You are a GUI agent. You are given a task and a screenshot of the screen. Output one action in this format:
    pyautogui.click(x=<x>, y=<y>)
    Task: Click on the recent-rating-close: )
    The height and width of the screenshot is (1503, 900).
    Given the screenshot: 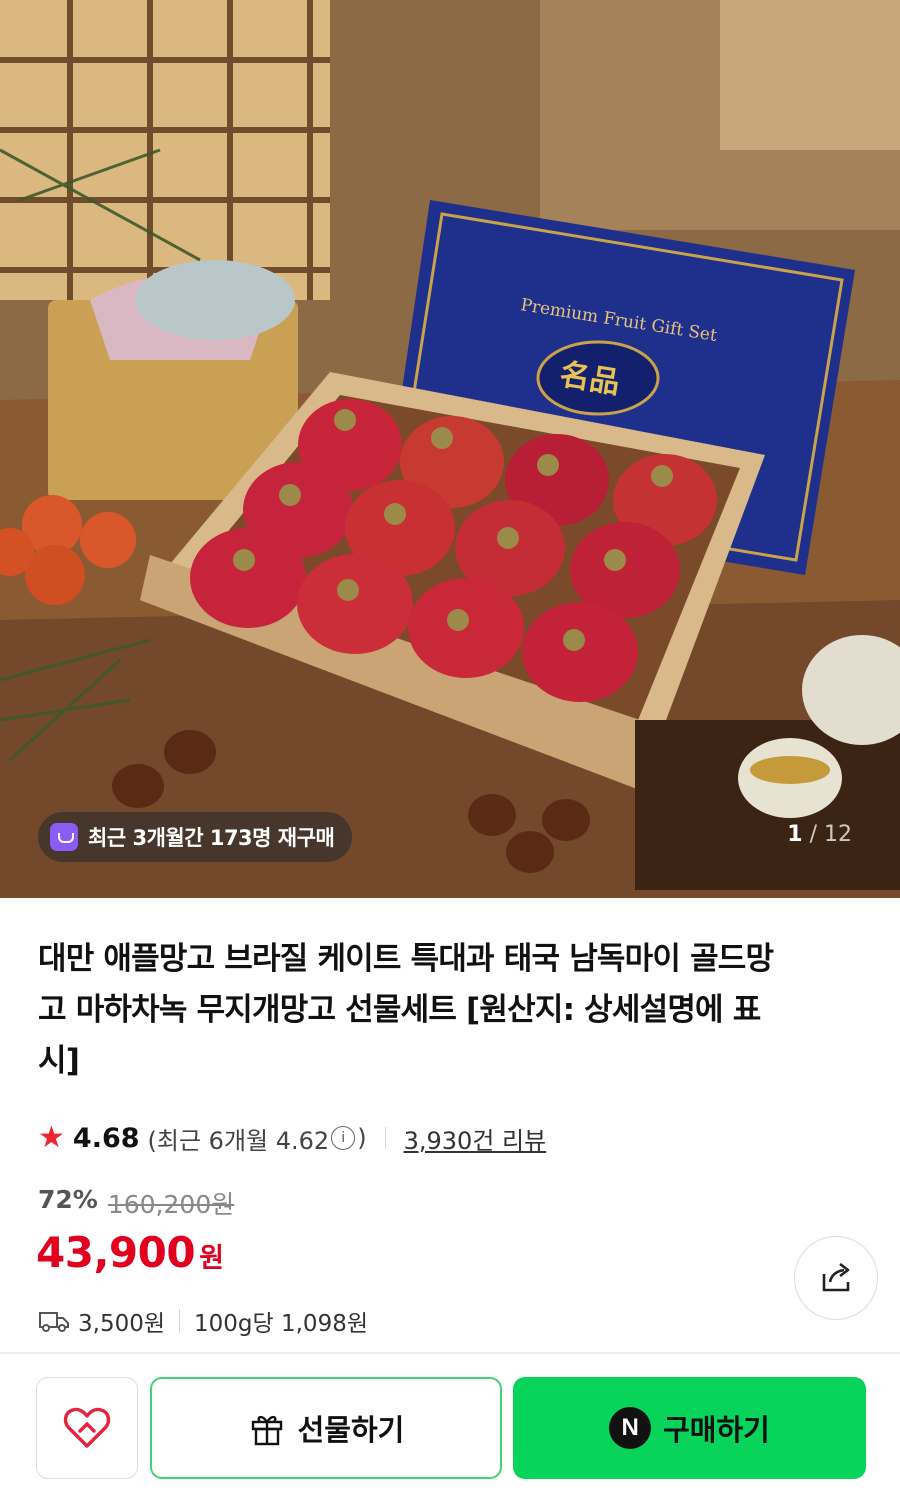 What is the action you would take?
    pyautogui.click(x=362, y=1138)
    